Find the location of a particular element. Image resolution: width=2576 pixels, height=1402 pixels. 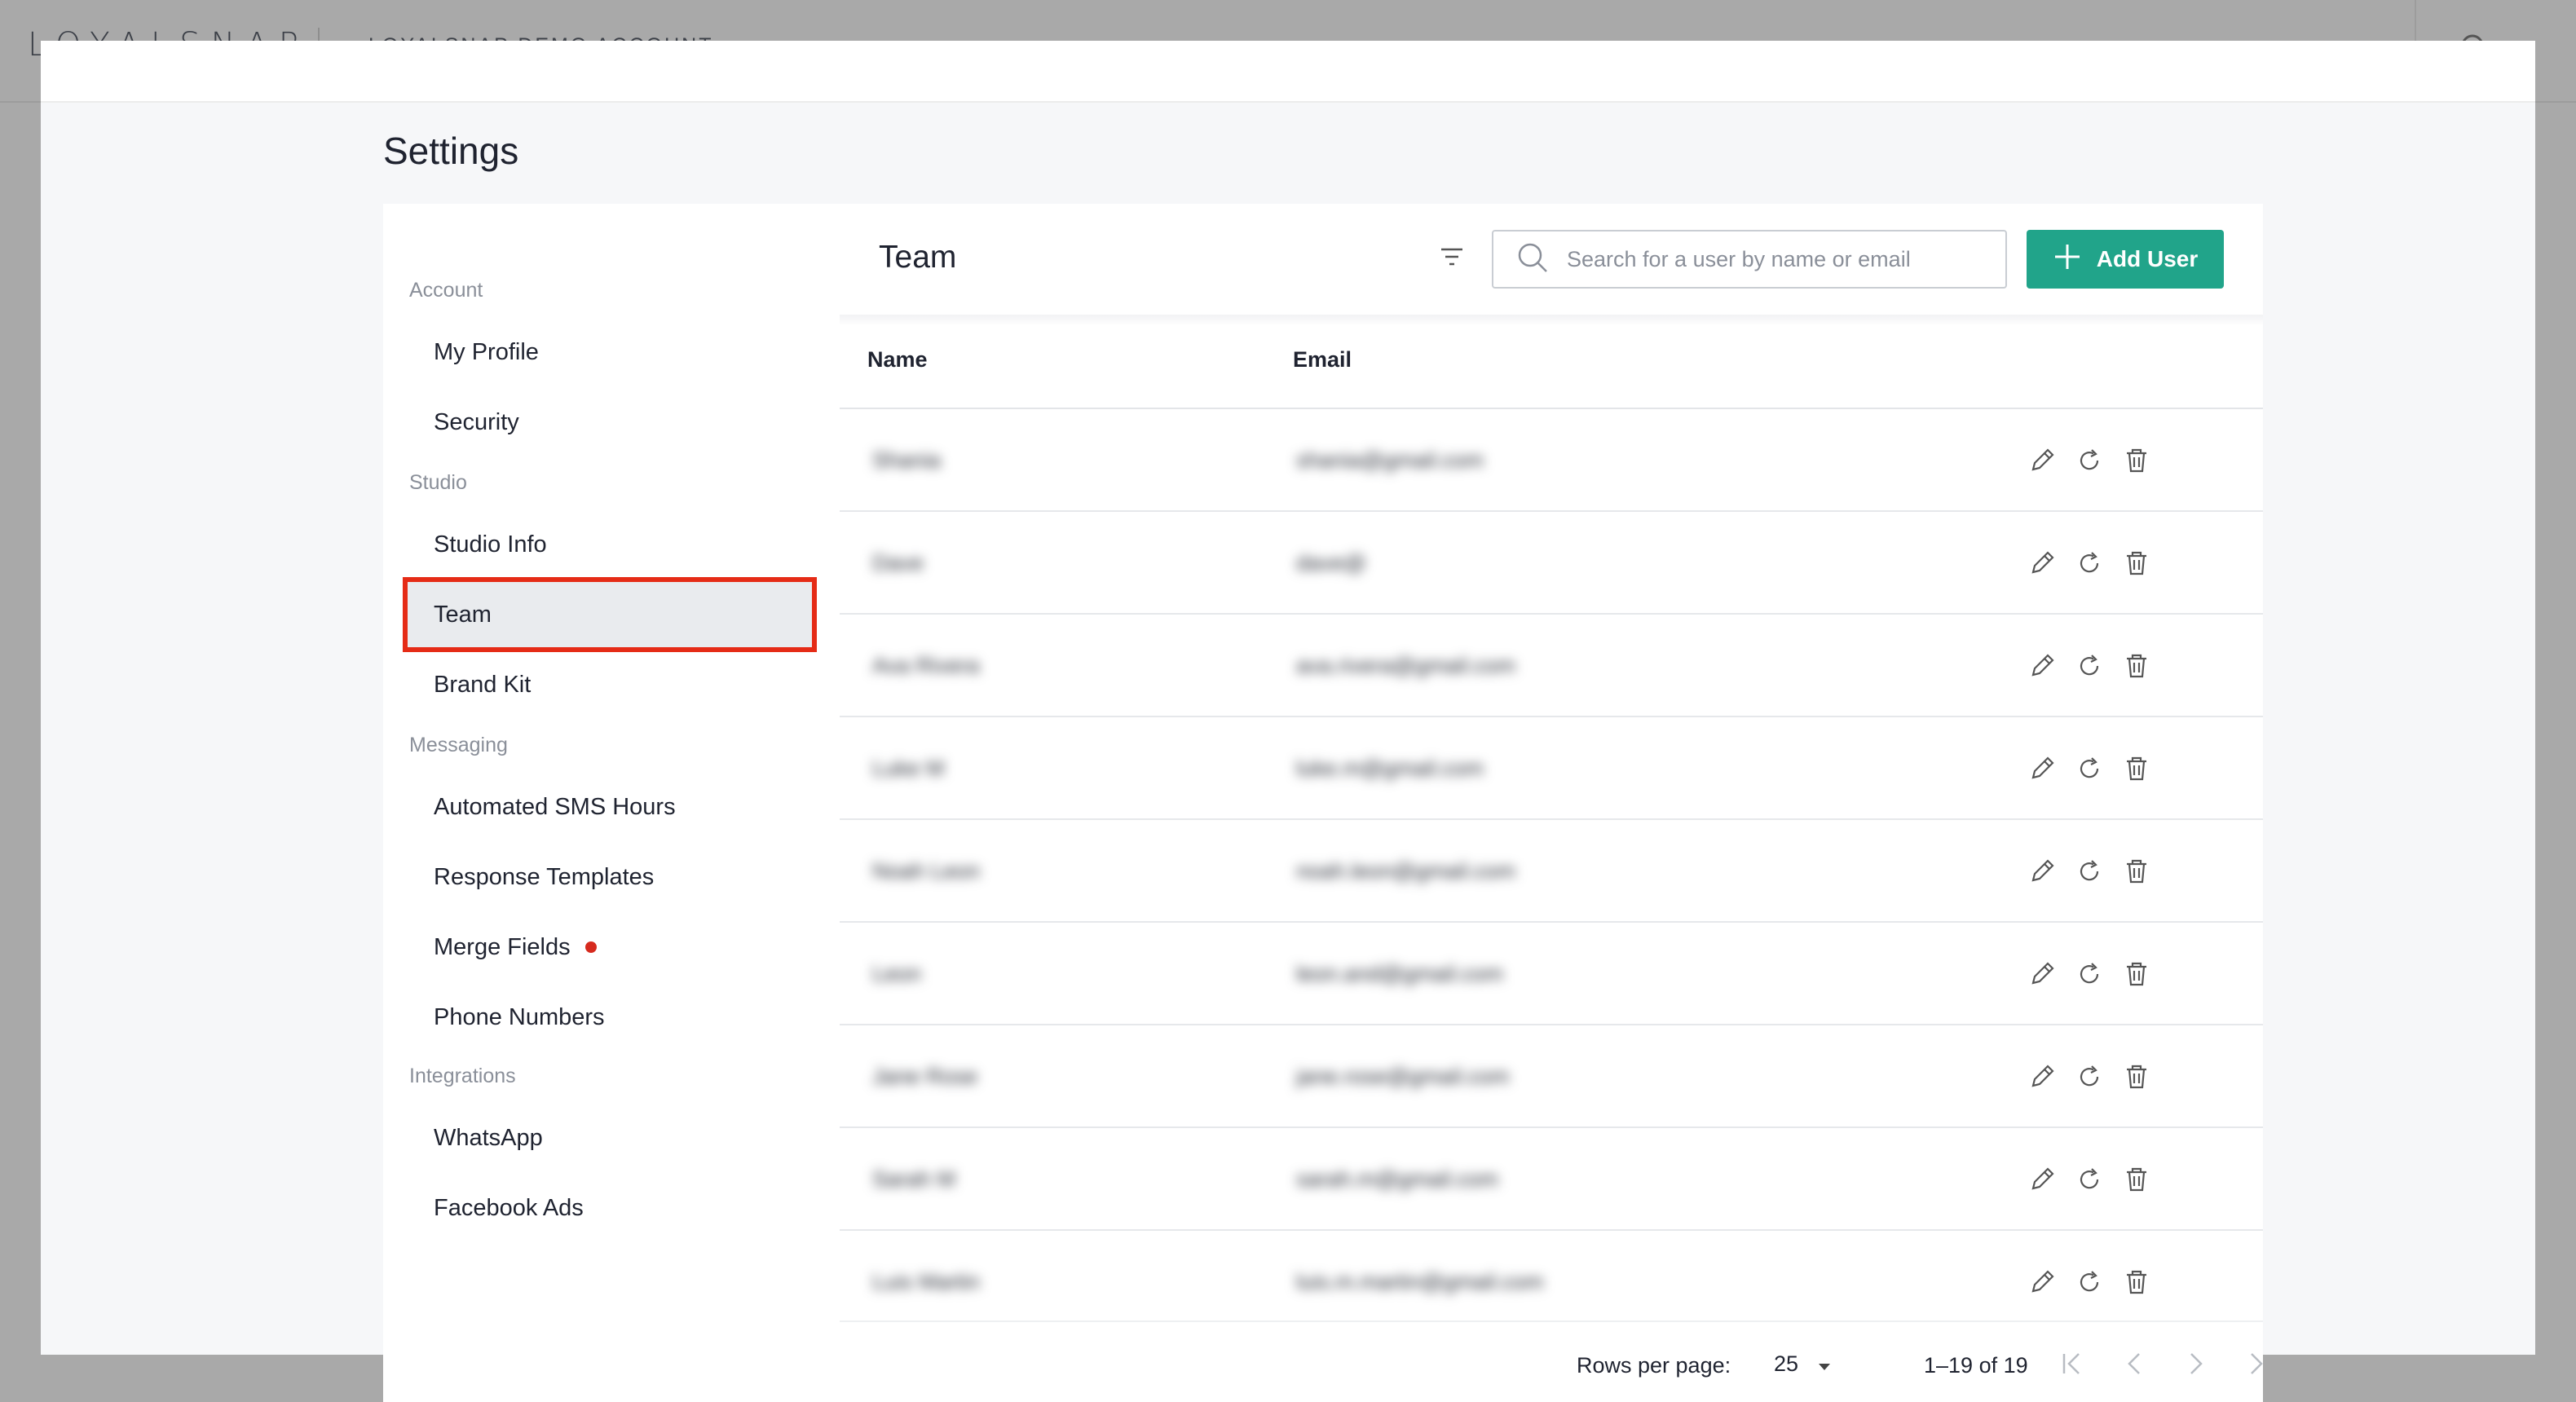

filter-icon is located at coordinates (1452, 258).